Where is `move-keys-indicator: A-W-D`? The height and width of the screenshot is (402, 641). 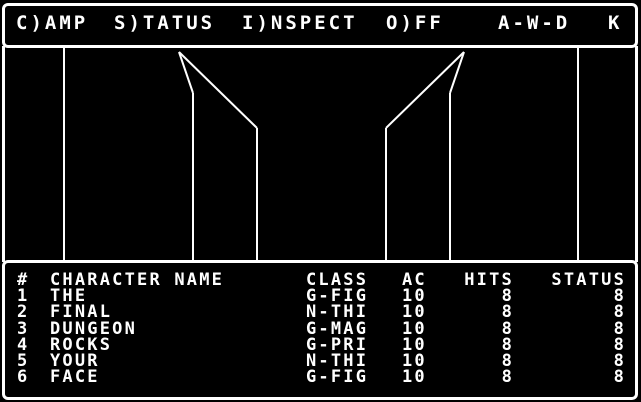 move-keys-indicator: A-W-D is located at coordinates (534, 23).